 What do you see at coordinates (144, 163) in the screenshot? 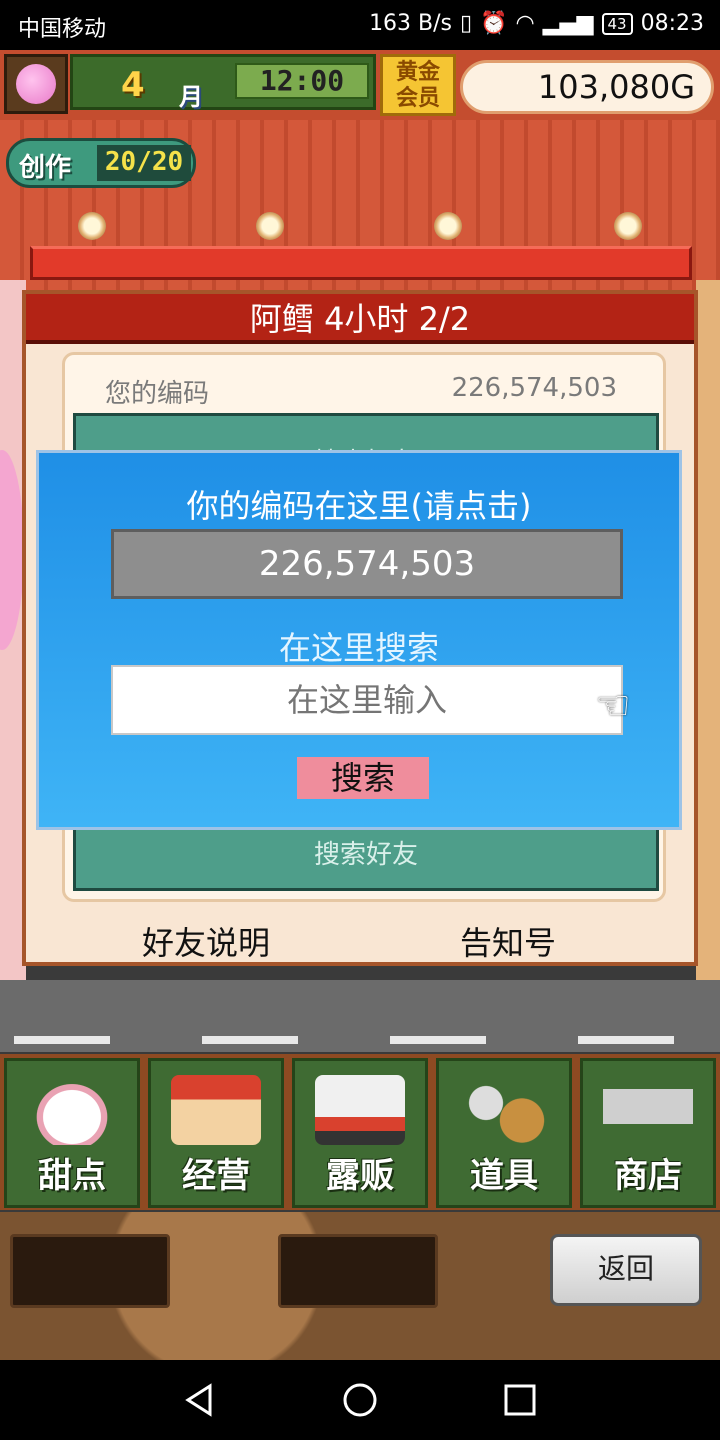
I see `craft-value: 20/20` at bounding box center [144, 163].